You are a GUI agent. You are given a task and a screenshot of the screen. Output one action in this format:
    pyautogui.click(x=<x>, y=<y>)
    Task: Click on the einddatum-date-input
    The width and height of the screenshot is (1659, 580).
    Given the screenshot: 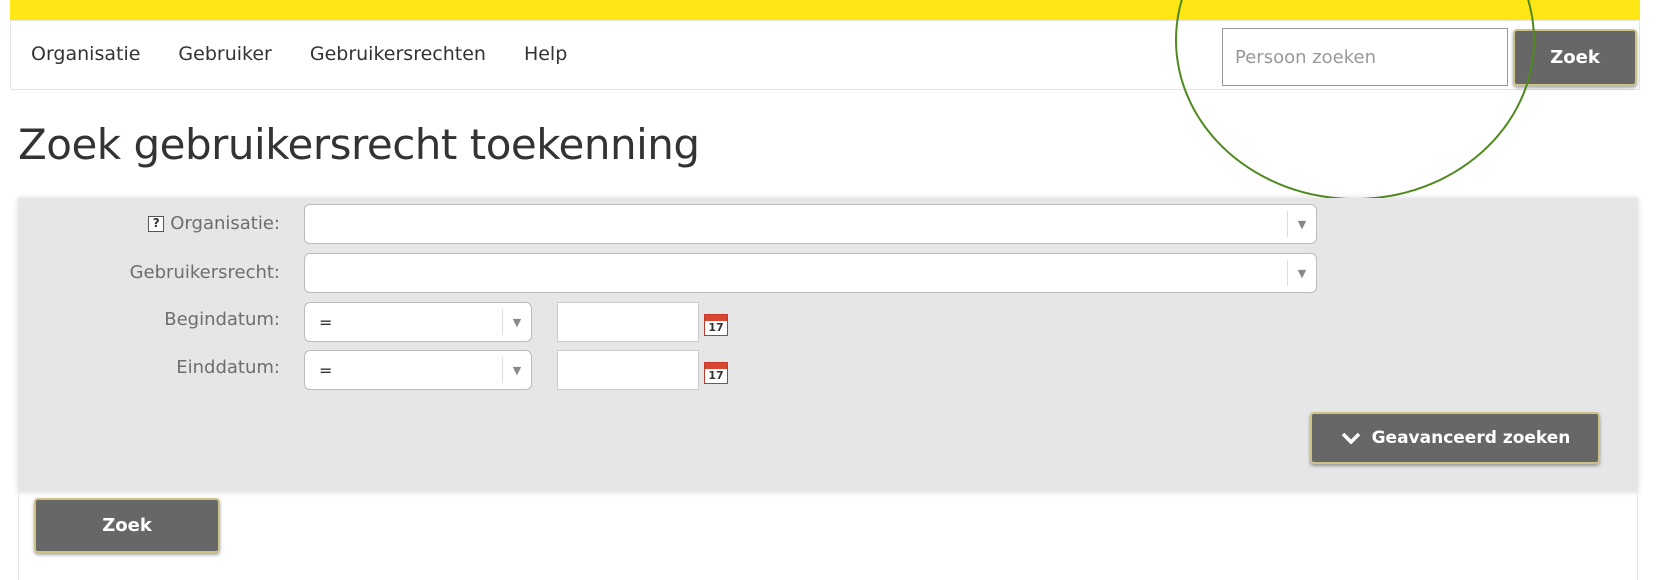 What is the action you would take?
    pyautogui.click(x=628, y=370)
    